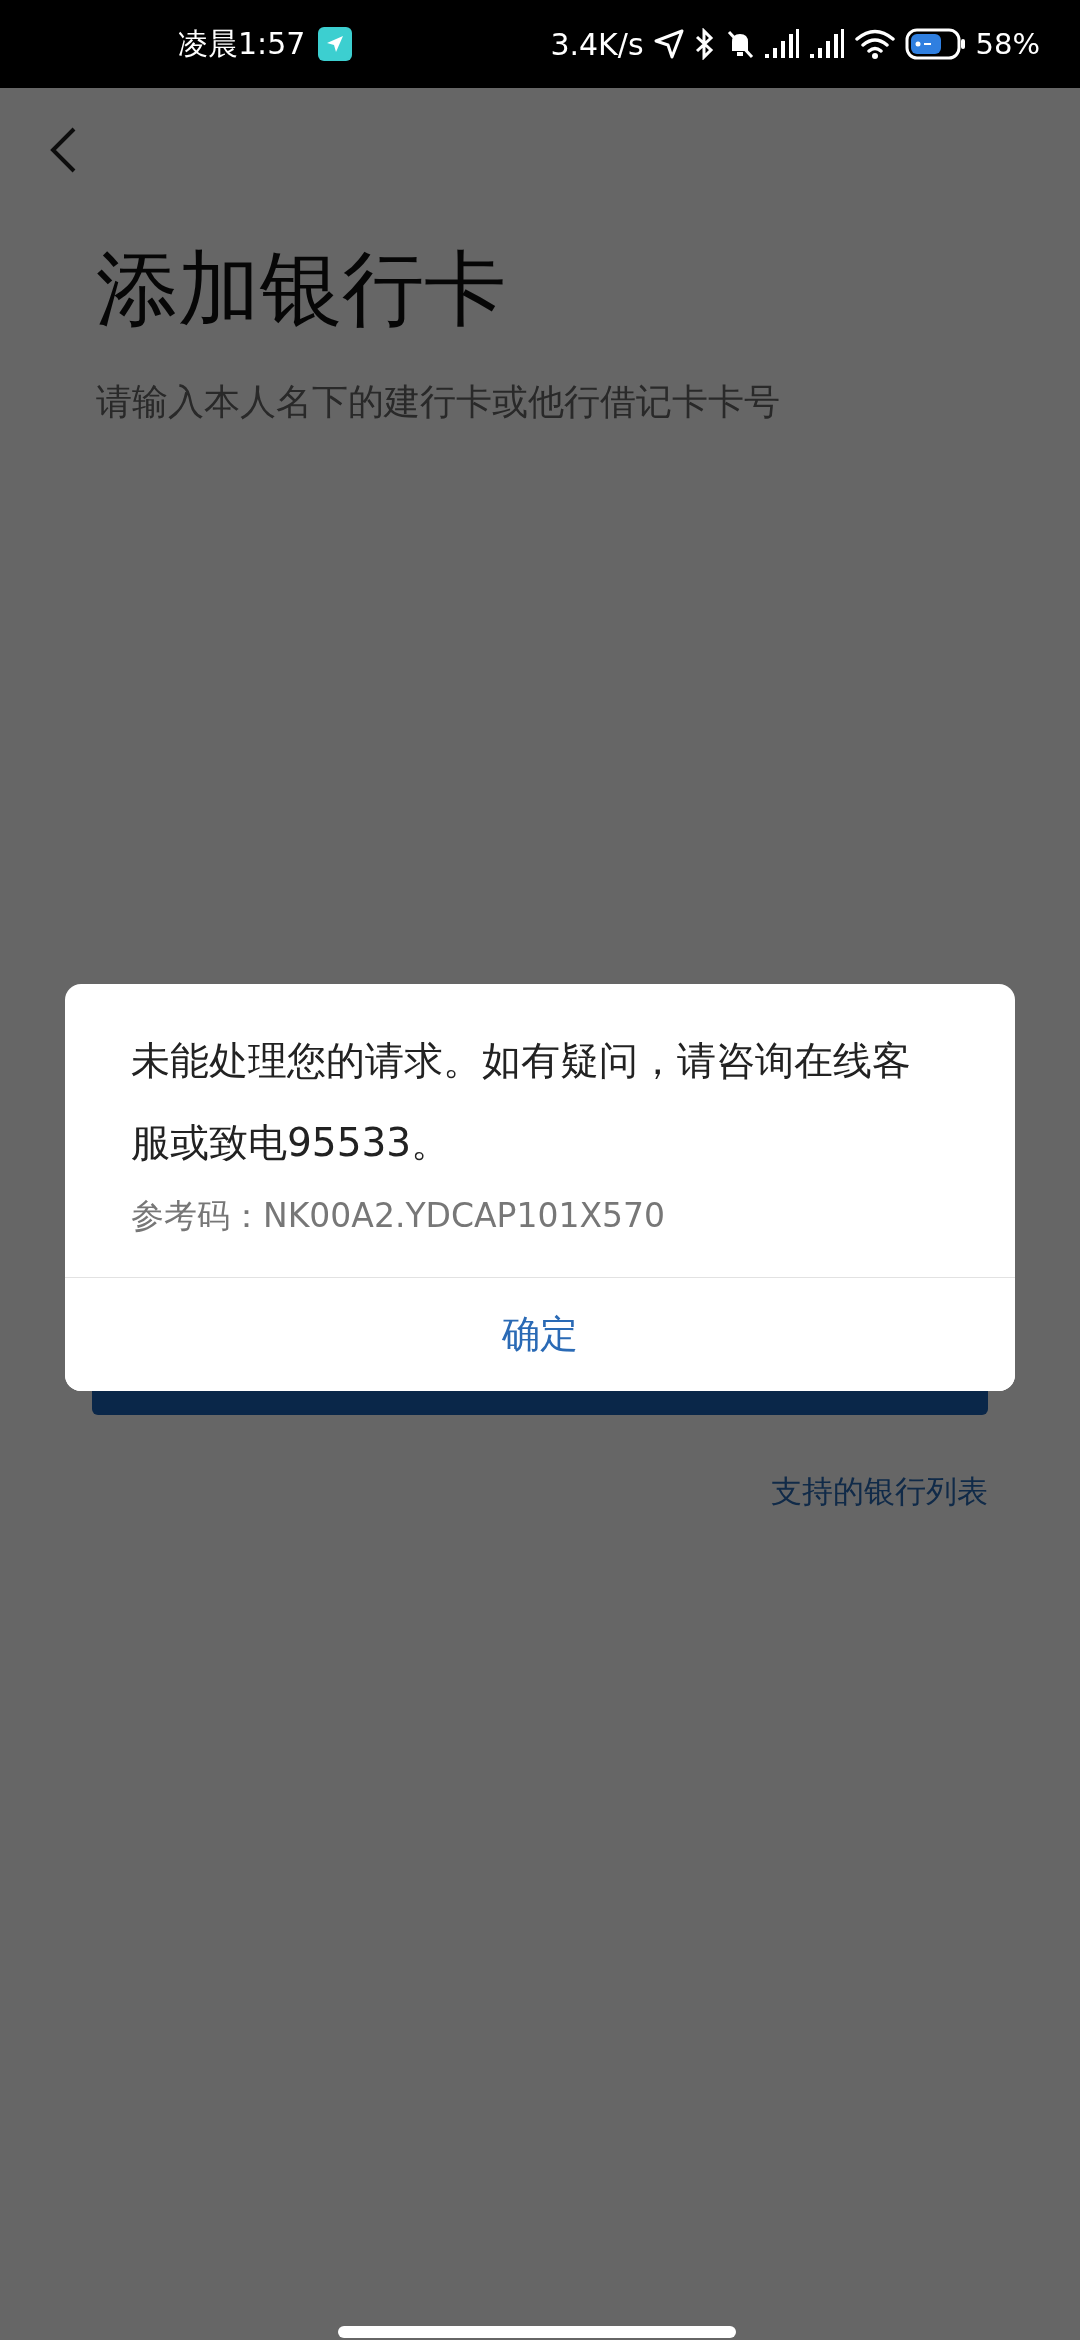 This screenshot has height=2340, width=1080. Describe the element at coordinates (540, 1334) in the screenshot. I see `confirm-button: 确定` at that location.